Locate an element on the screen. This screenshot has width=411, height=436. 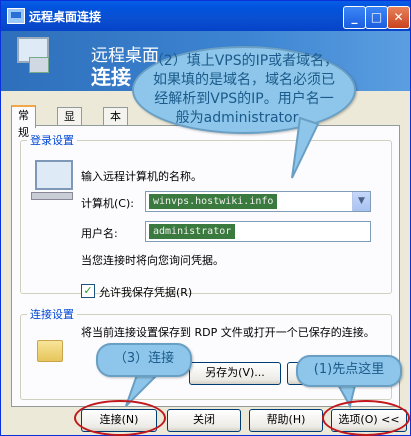
annotation-callout-step1: (1)先点这里 is located at coordinates (349, 371).